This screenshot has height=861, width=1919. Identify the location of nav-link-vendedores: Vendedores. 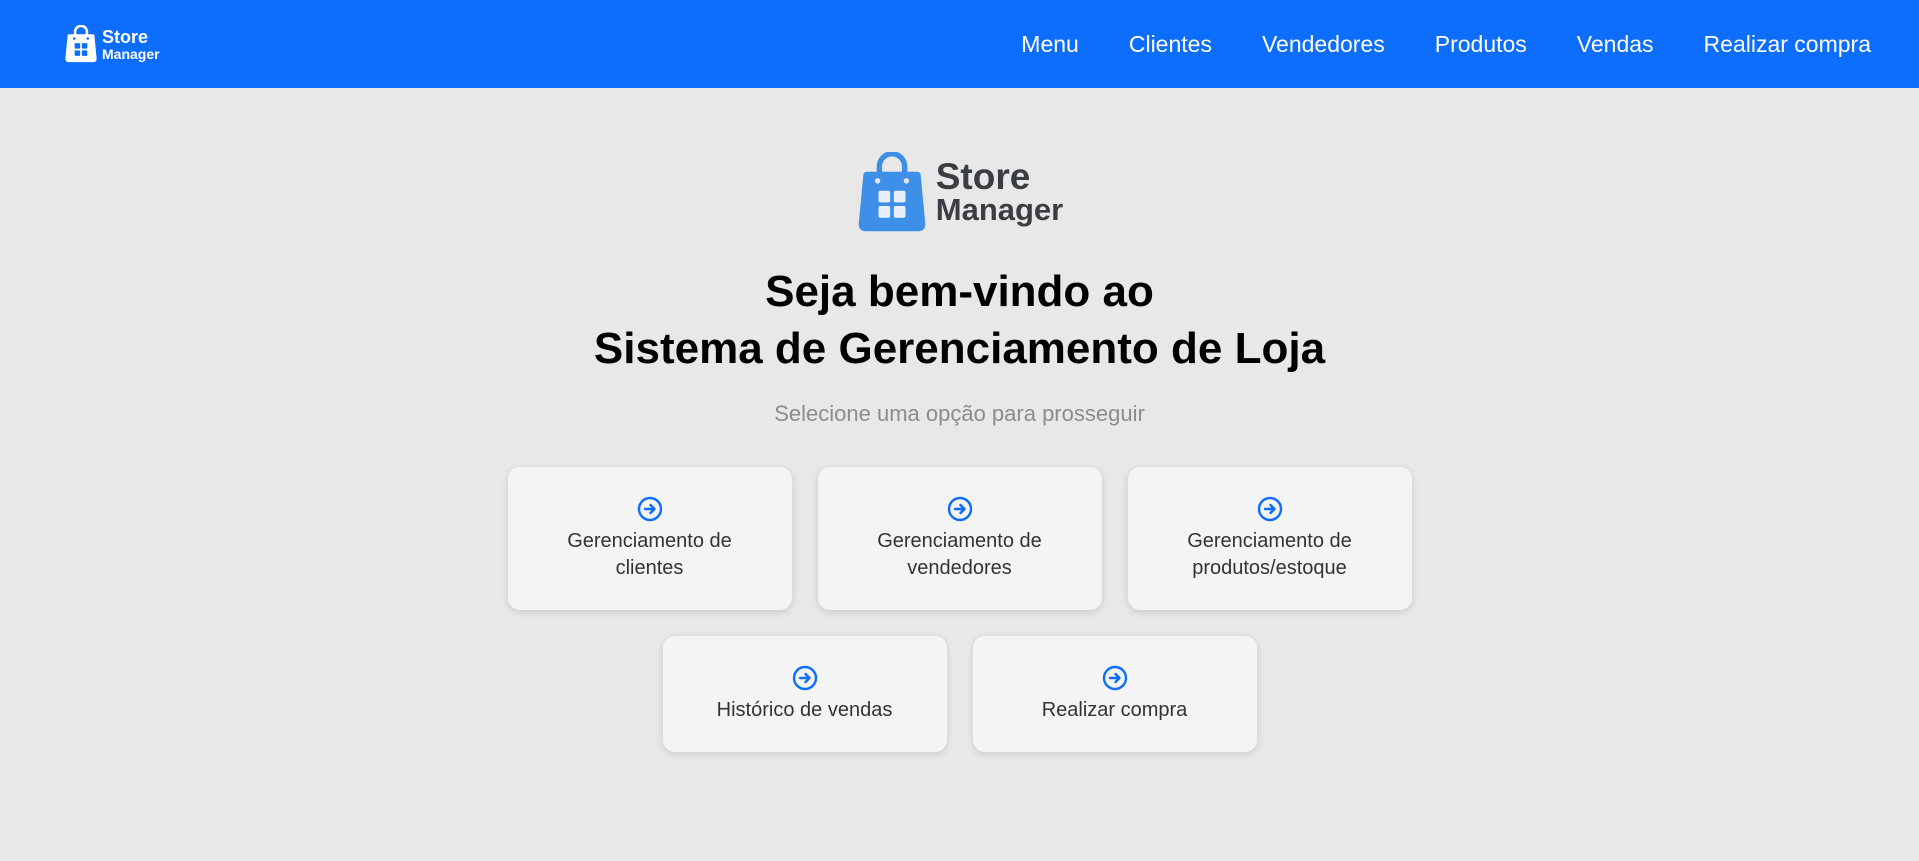
(1323, 44).